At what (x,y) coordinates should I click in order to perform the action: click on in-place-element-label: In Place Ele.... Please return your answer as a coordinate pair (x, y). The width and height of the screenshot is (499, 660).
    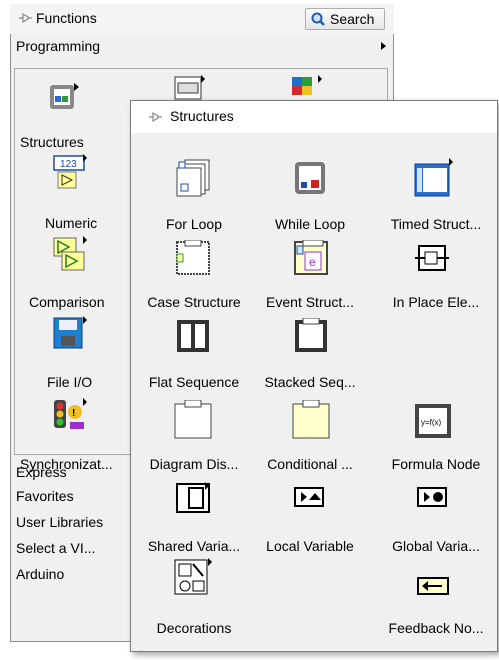
    Looking at the image, I should click on (436, 302).